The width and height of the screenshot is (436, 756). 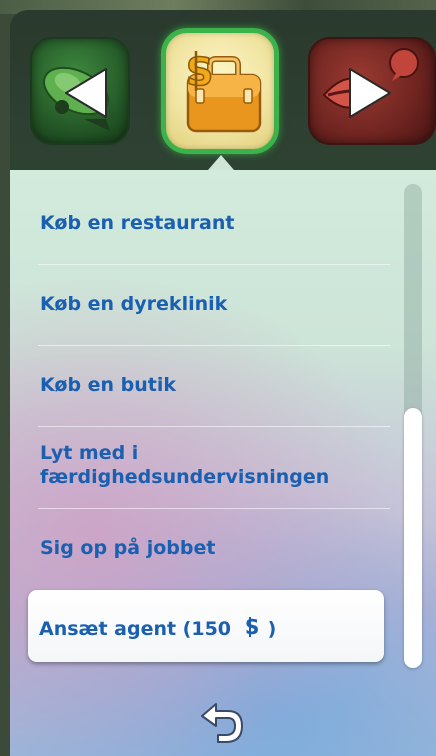 I want to click on next-category-button, so click(x=372, y=91).